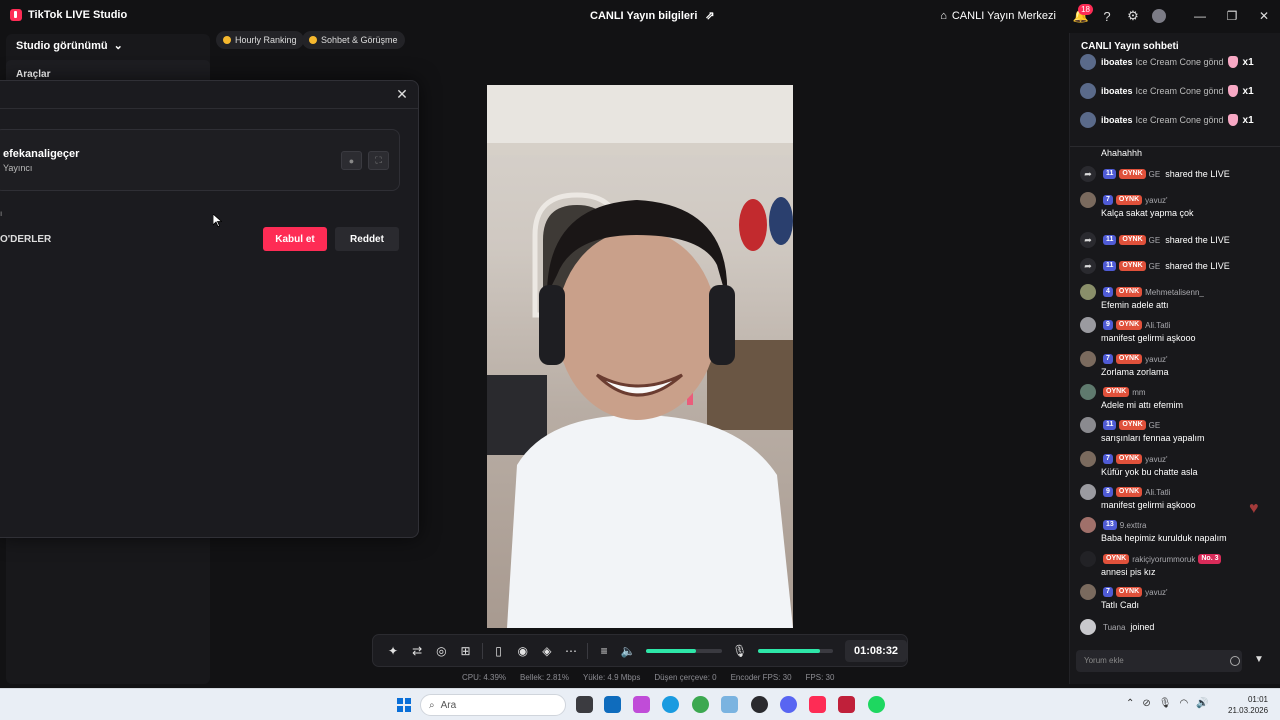 This screenshot has width=1280, height=720. What do you see at coordinates (684, 650) in the screenshot?
I see `volume-slider` at bounding box center [684, 650].